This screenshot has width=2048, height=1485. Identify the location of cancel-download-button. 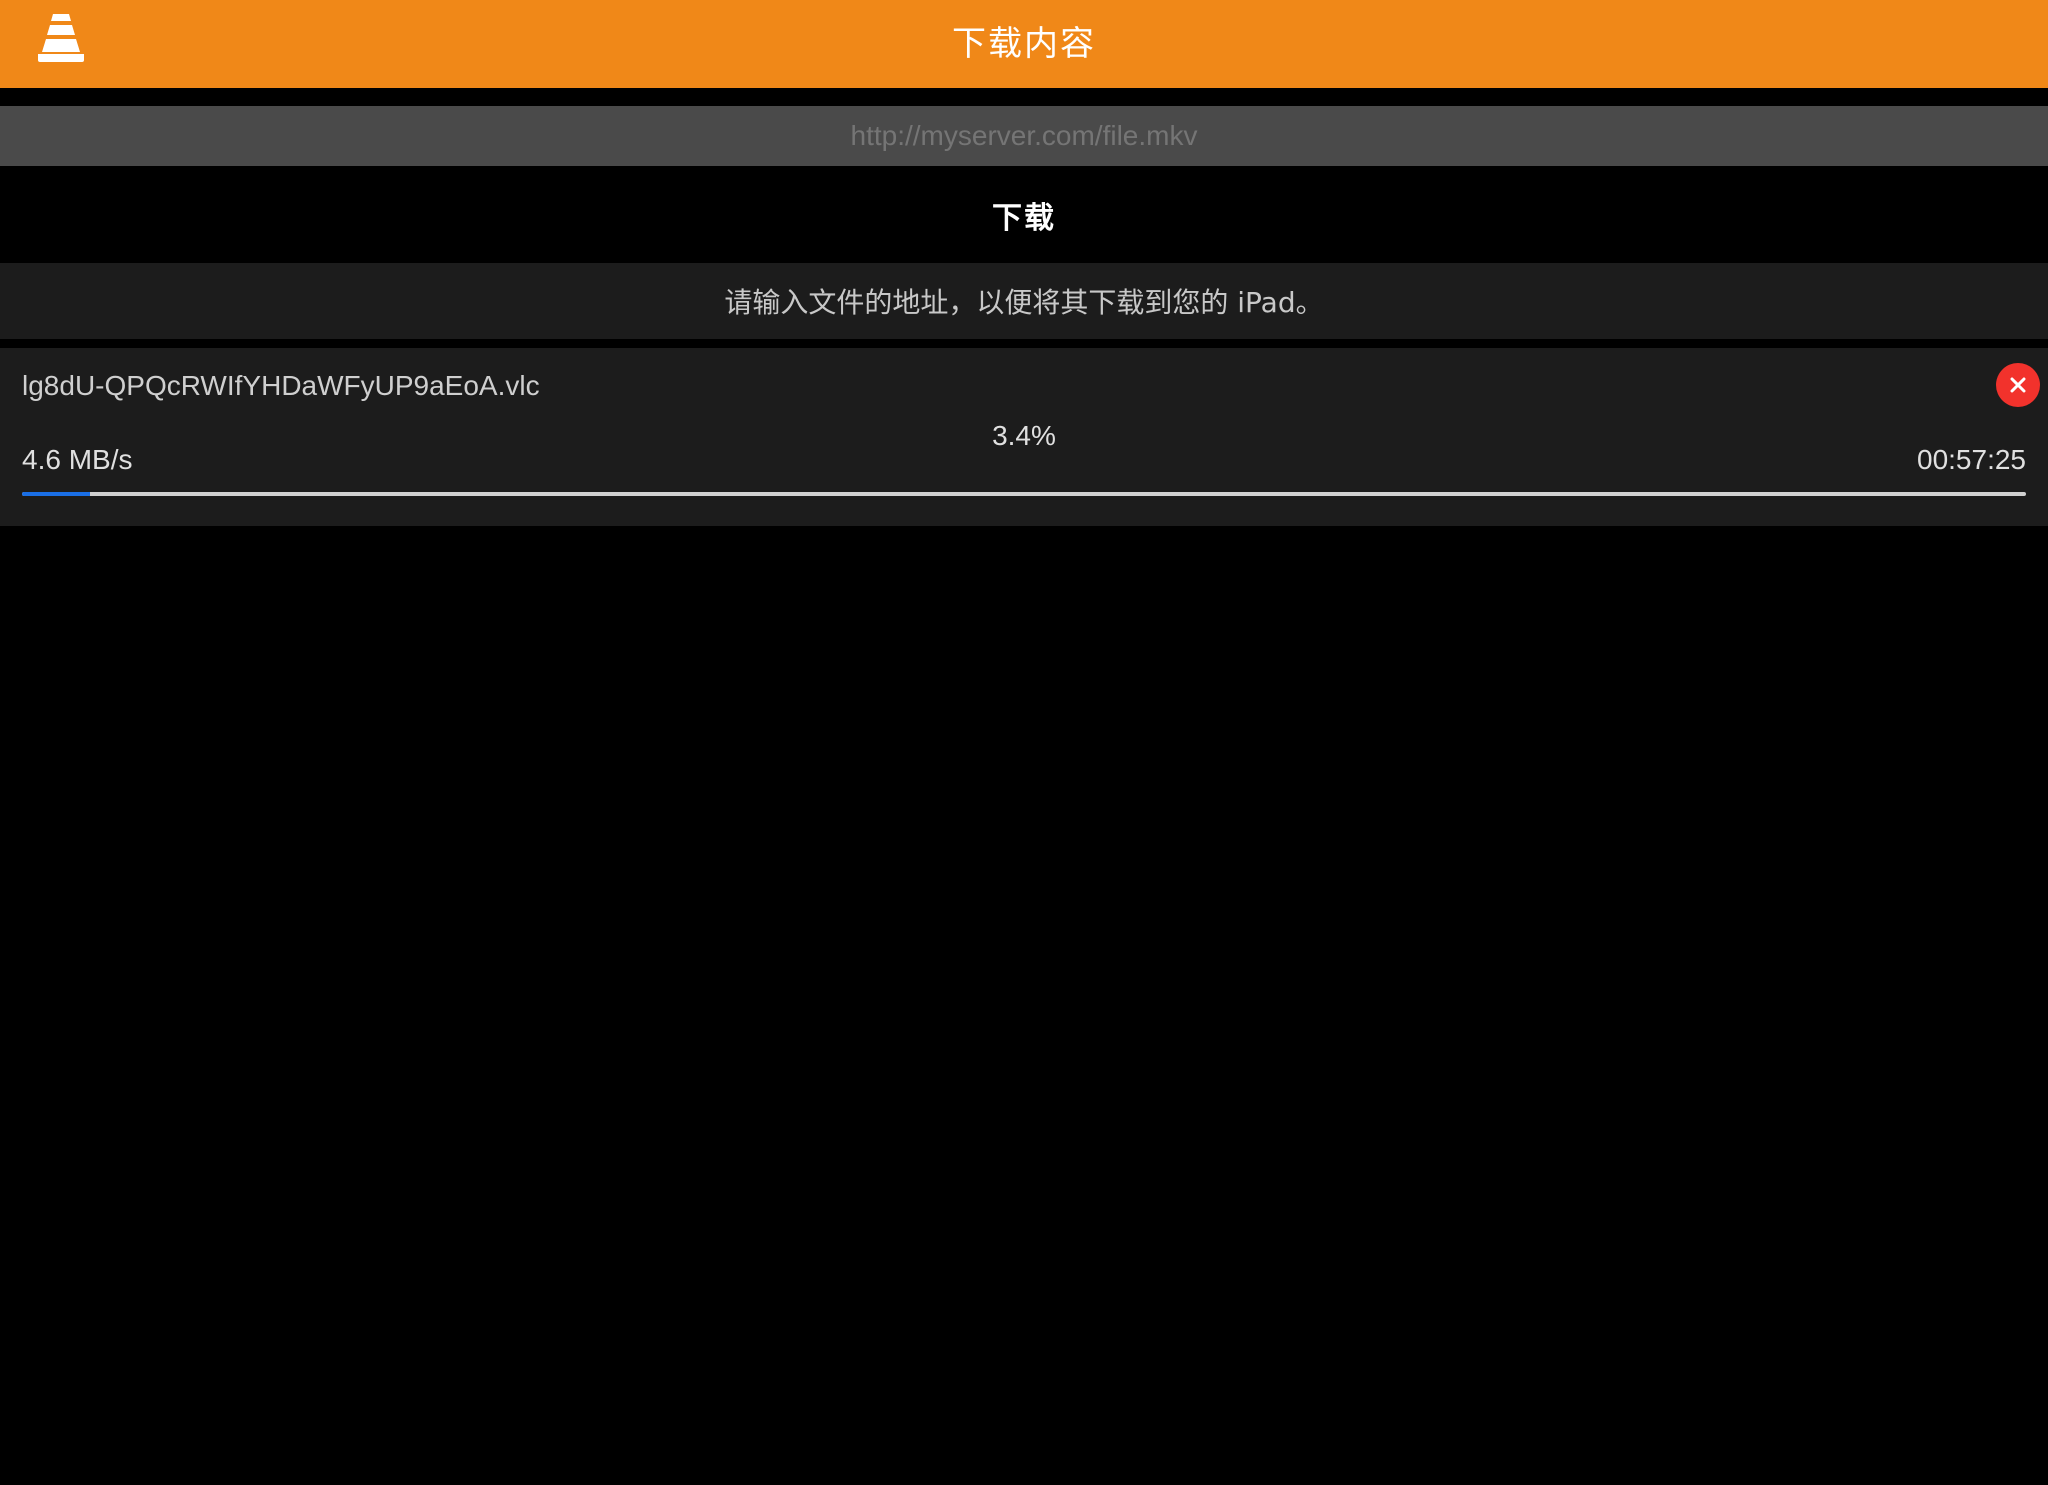
(2018, 385).